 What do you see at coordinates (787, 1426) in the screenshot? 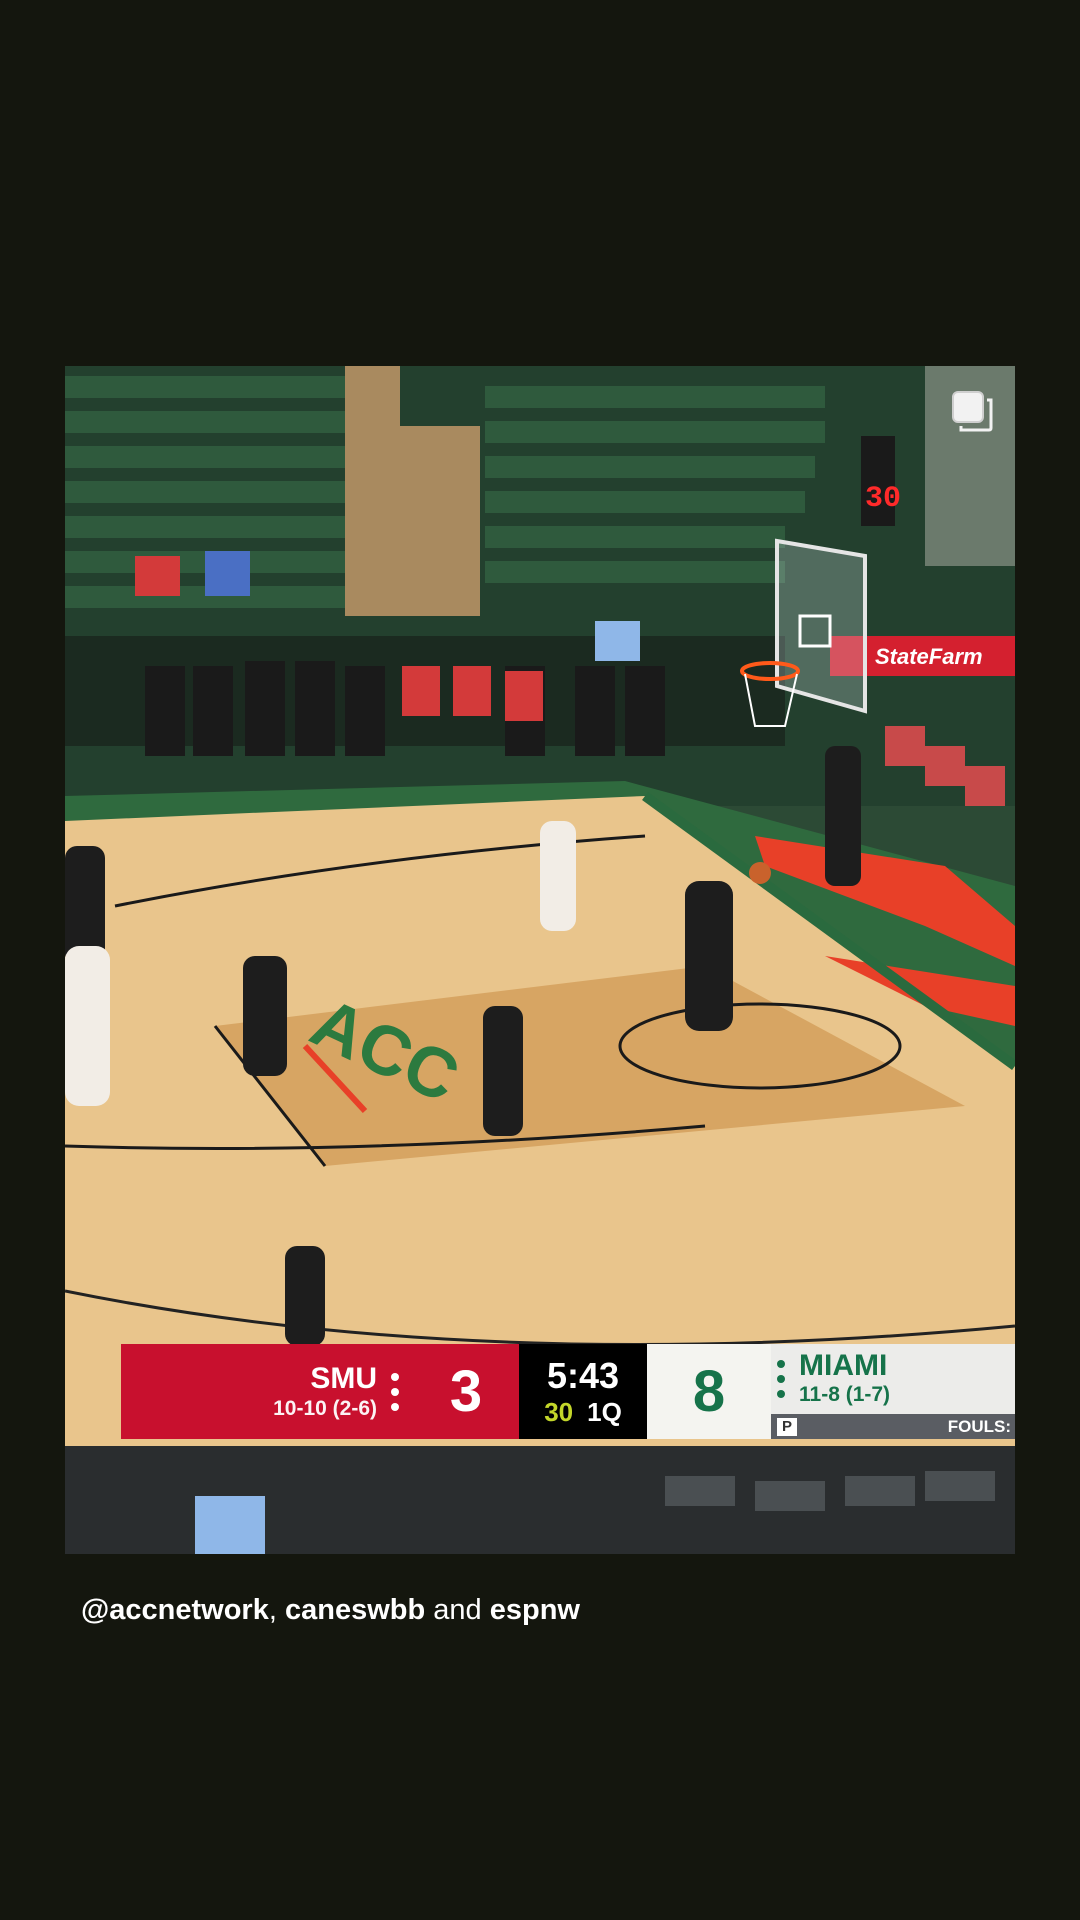
I see `possession-indicator: P` at bounding box center [787, 1426].